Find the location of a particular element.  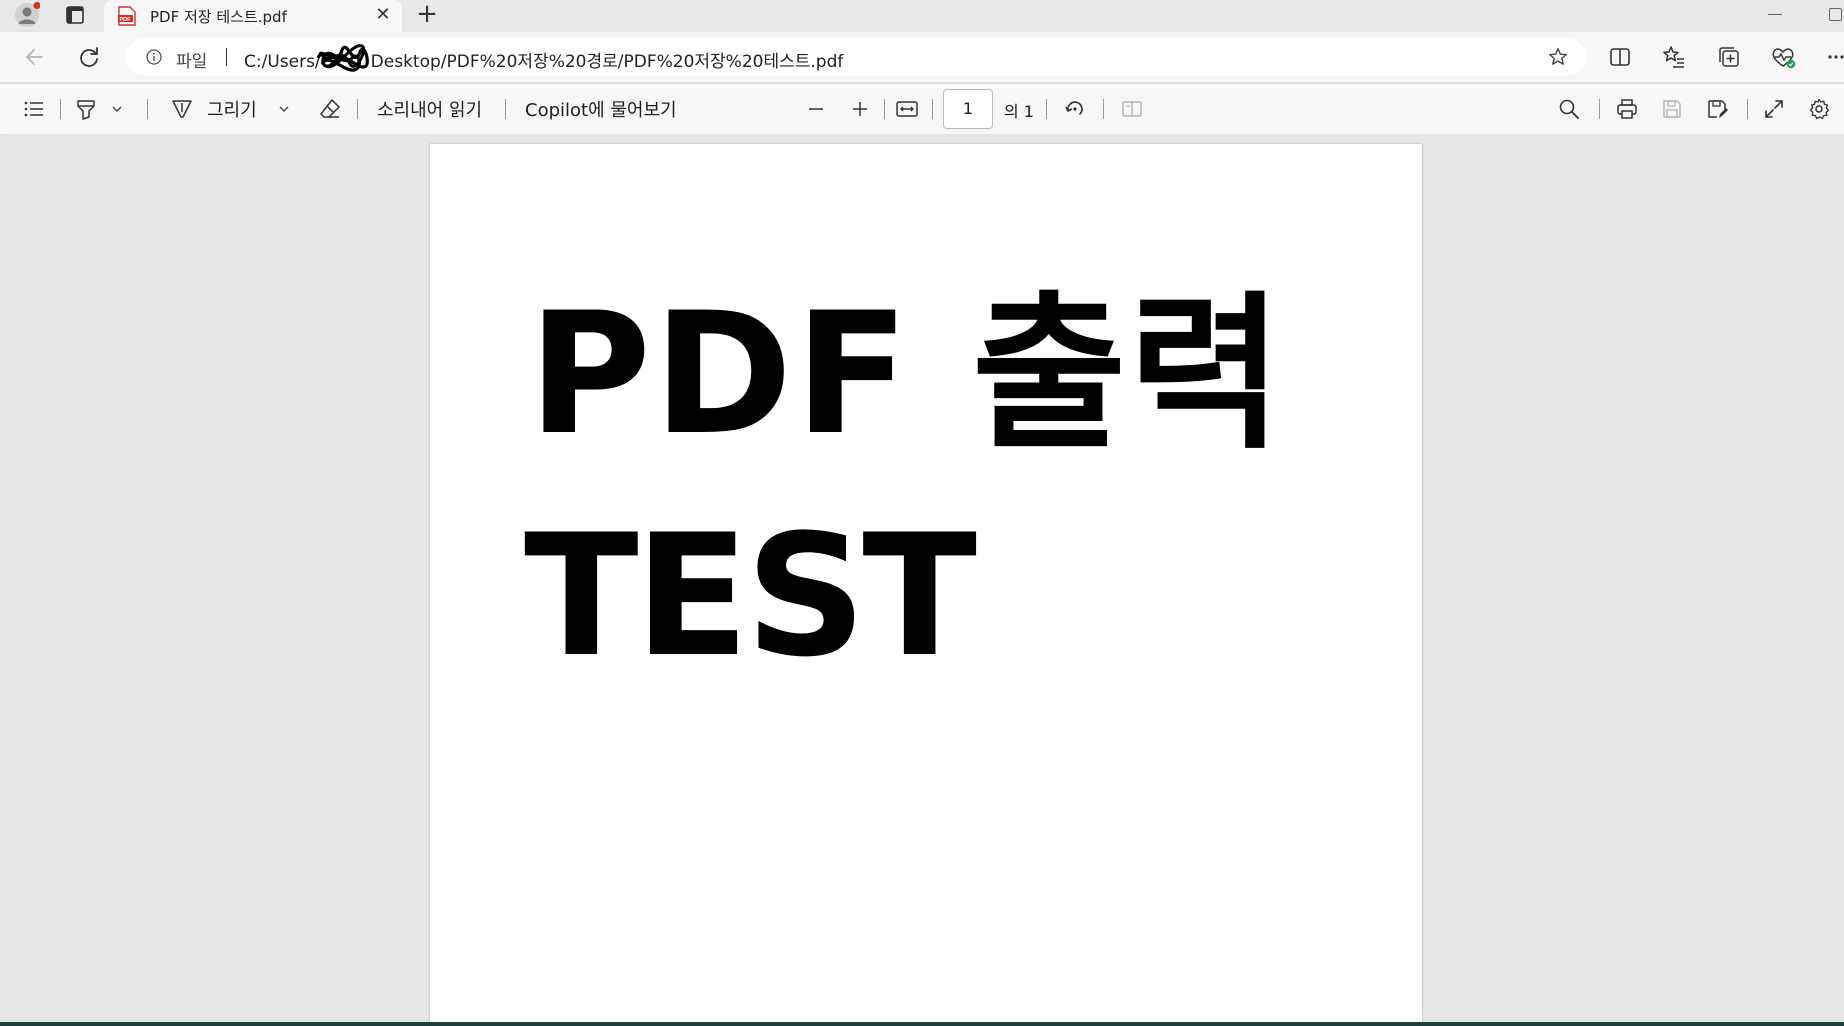

plus-icon is located at coordinates (860, 109).